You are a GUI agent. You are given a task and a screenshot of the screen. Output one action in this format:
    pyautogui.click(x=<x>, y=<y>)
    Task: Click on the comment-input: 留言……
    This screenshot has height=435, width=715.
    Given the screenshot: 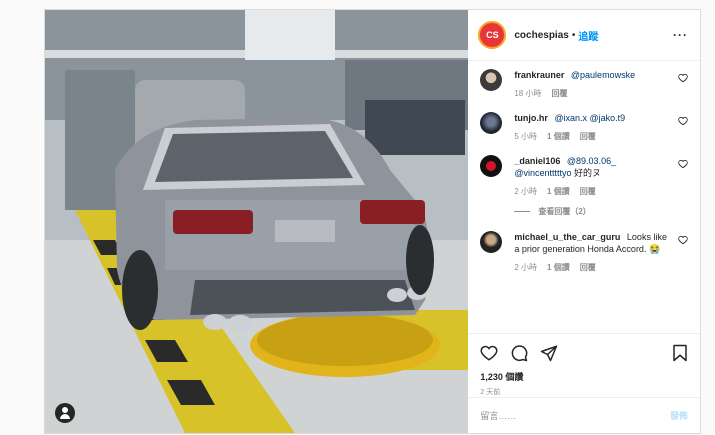 What is the action you would take?
    pyautogui.click(x=498, y=415)
    